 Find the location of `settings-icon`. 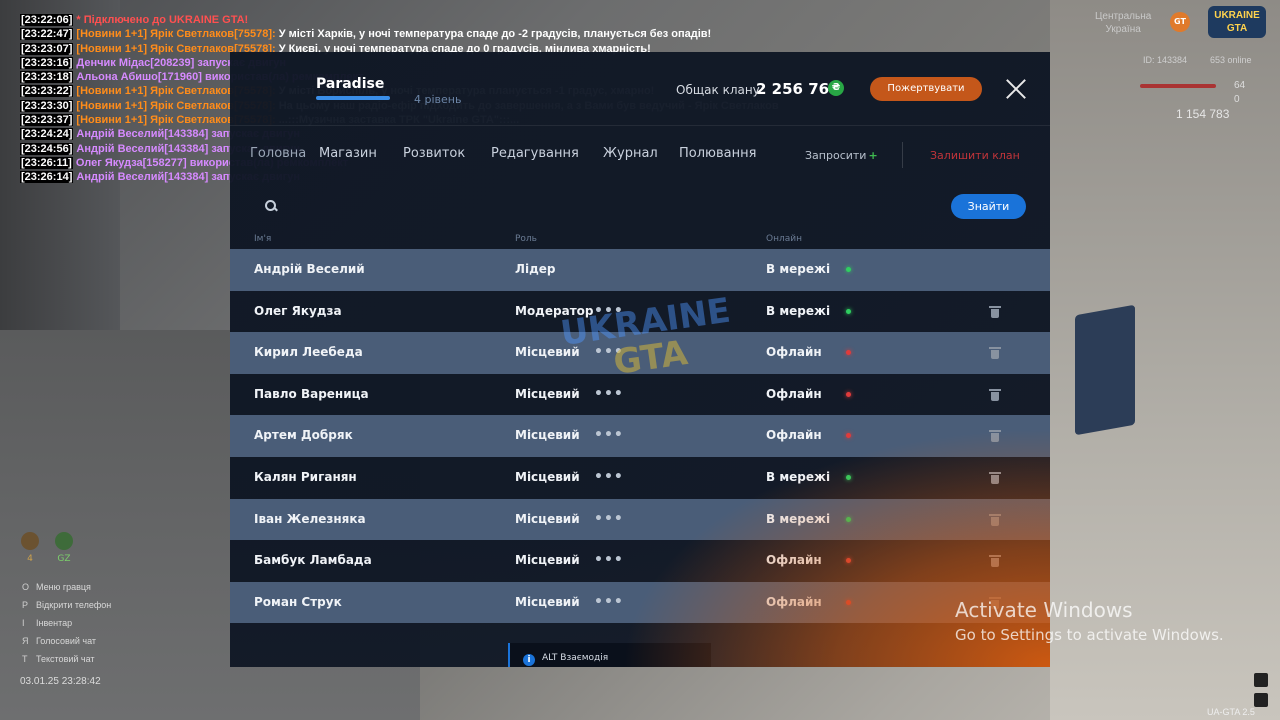

settings-icon is located at coordinates (1261, 700).